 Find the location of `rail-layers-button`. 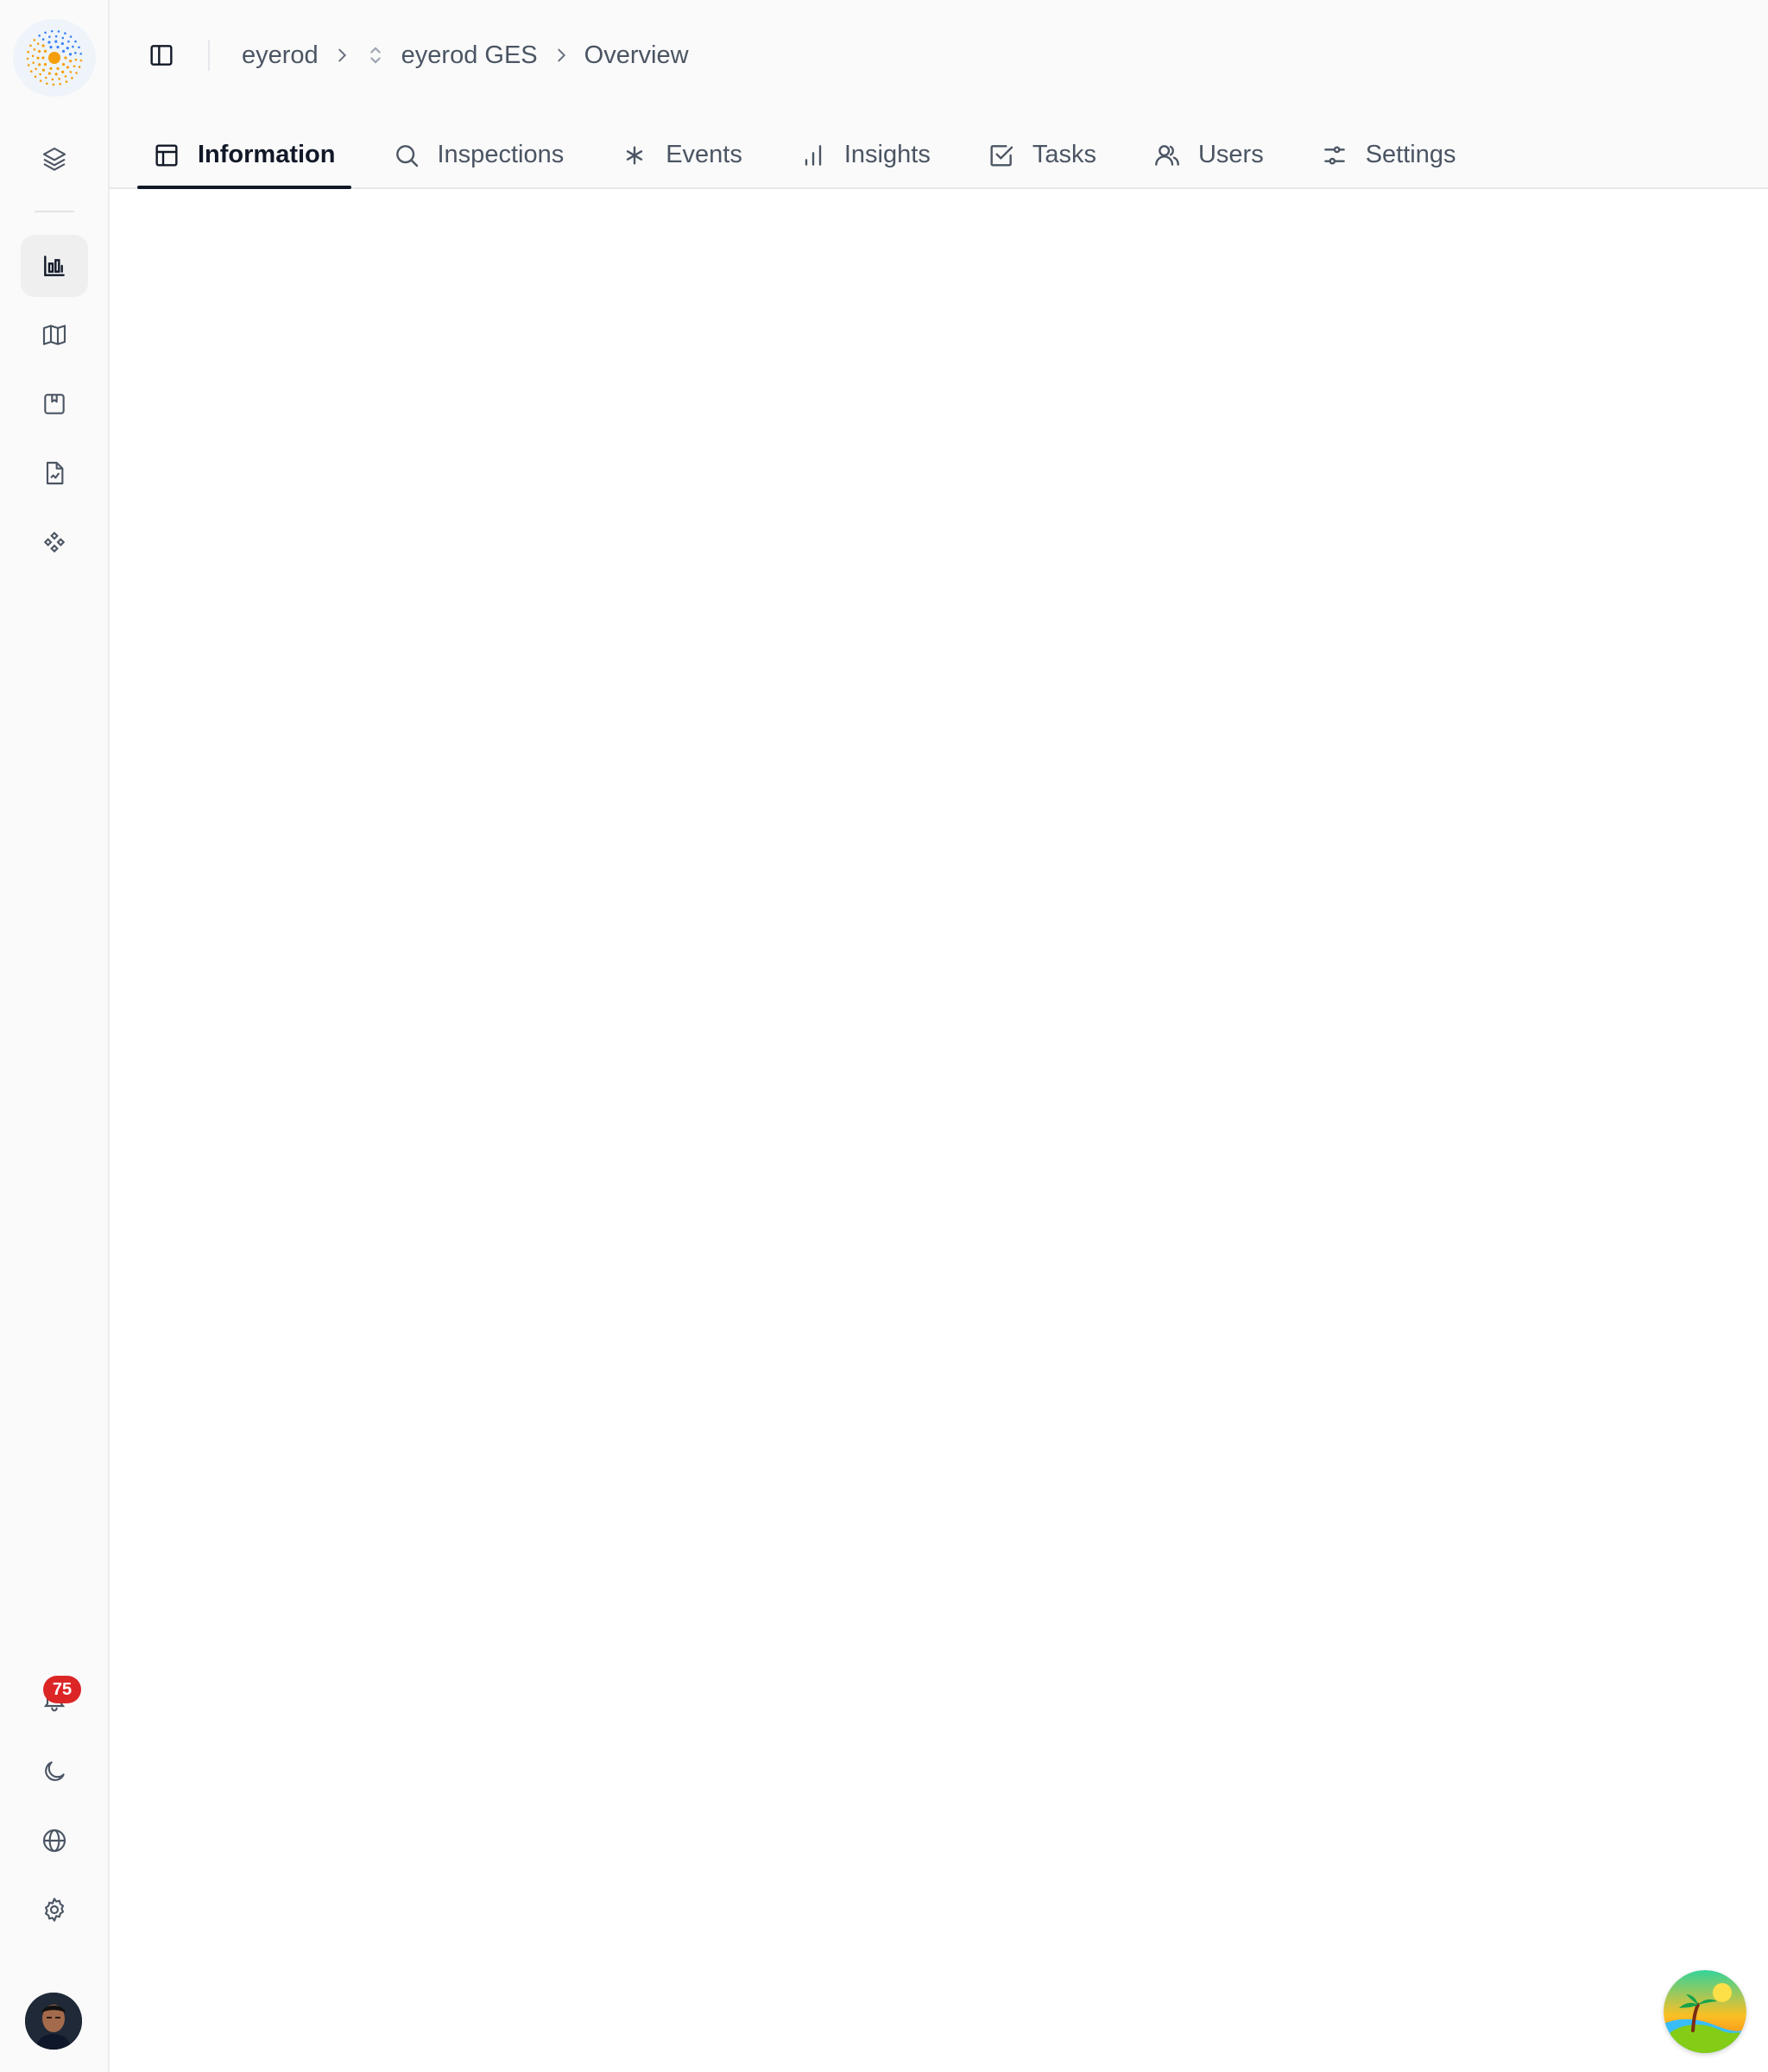

rail-layers-button is located at coordinates (54, 159).